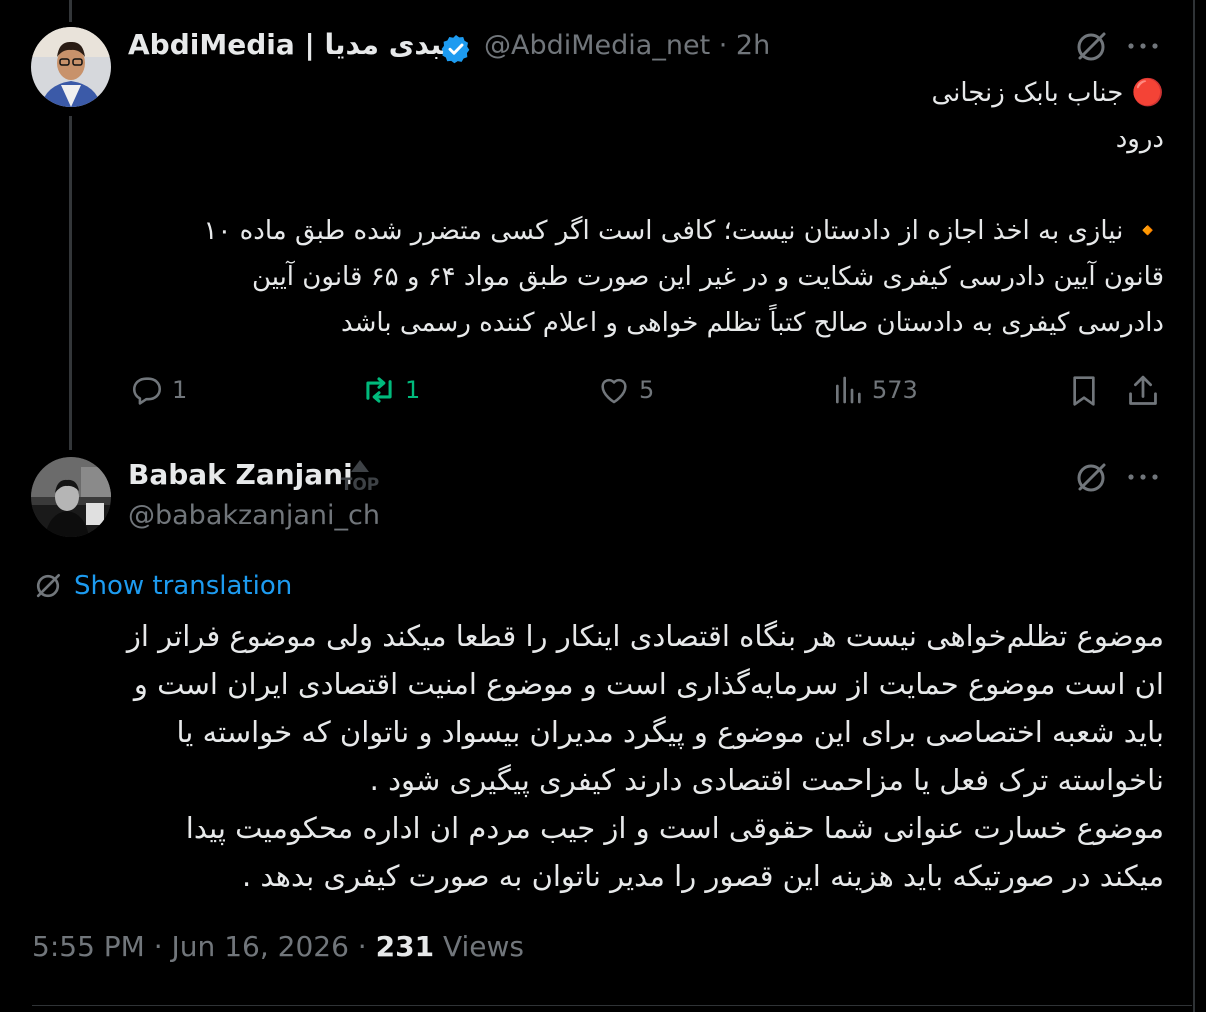 This screenshot has width=1206, height=1012. I want to click on like-button: 5, so click(625, 390).